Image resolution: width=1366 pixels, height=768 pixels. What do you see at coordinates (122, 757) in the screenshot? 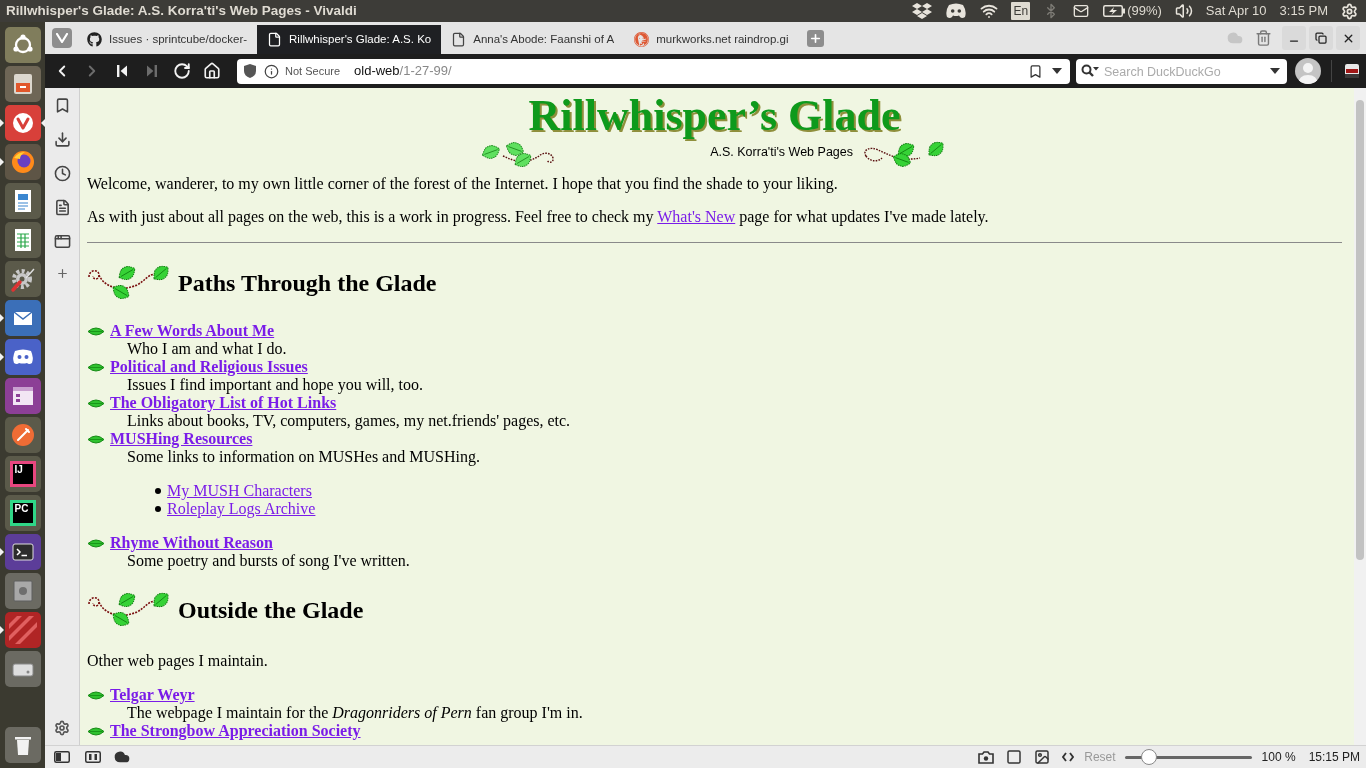
I see `cloud-icon` at bounding box center [122, 757].